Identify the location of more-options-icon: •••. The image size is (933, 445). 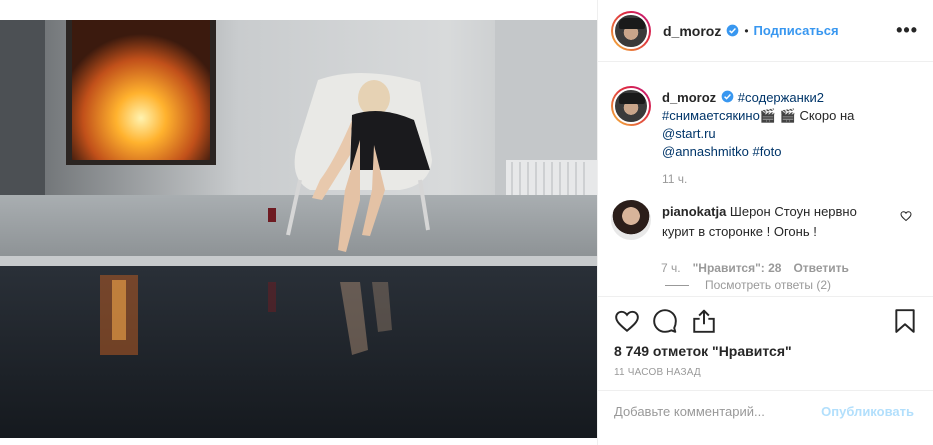
(907, 30).